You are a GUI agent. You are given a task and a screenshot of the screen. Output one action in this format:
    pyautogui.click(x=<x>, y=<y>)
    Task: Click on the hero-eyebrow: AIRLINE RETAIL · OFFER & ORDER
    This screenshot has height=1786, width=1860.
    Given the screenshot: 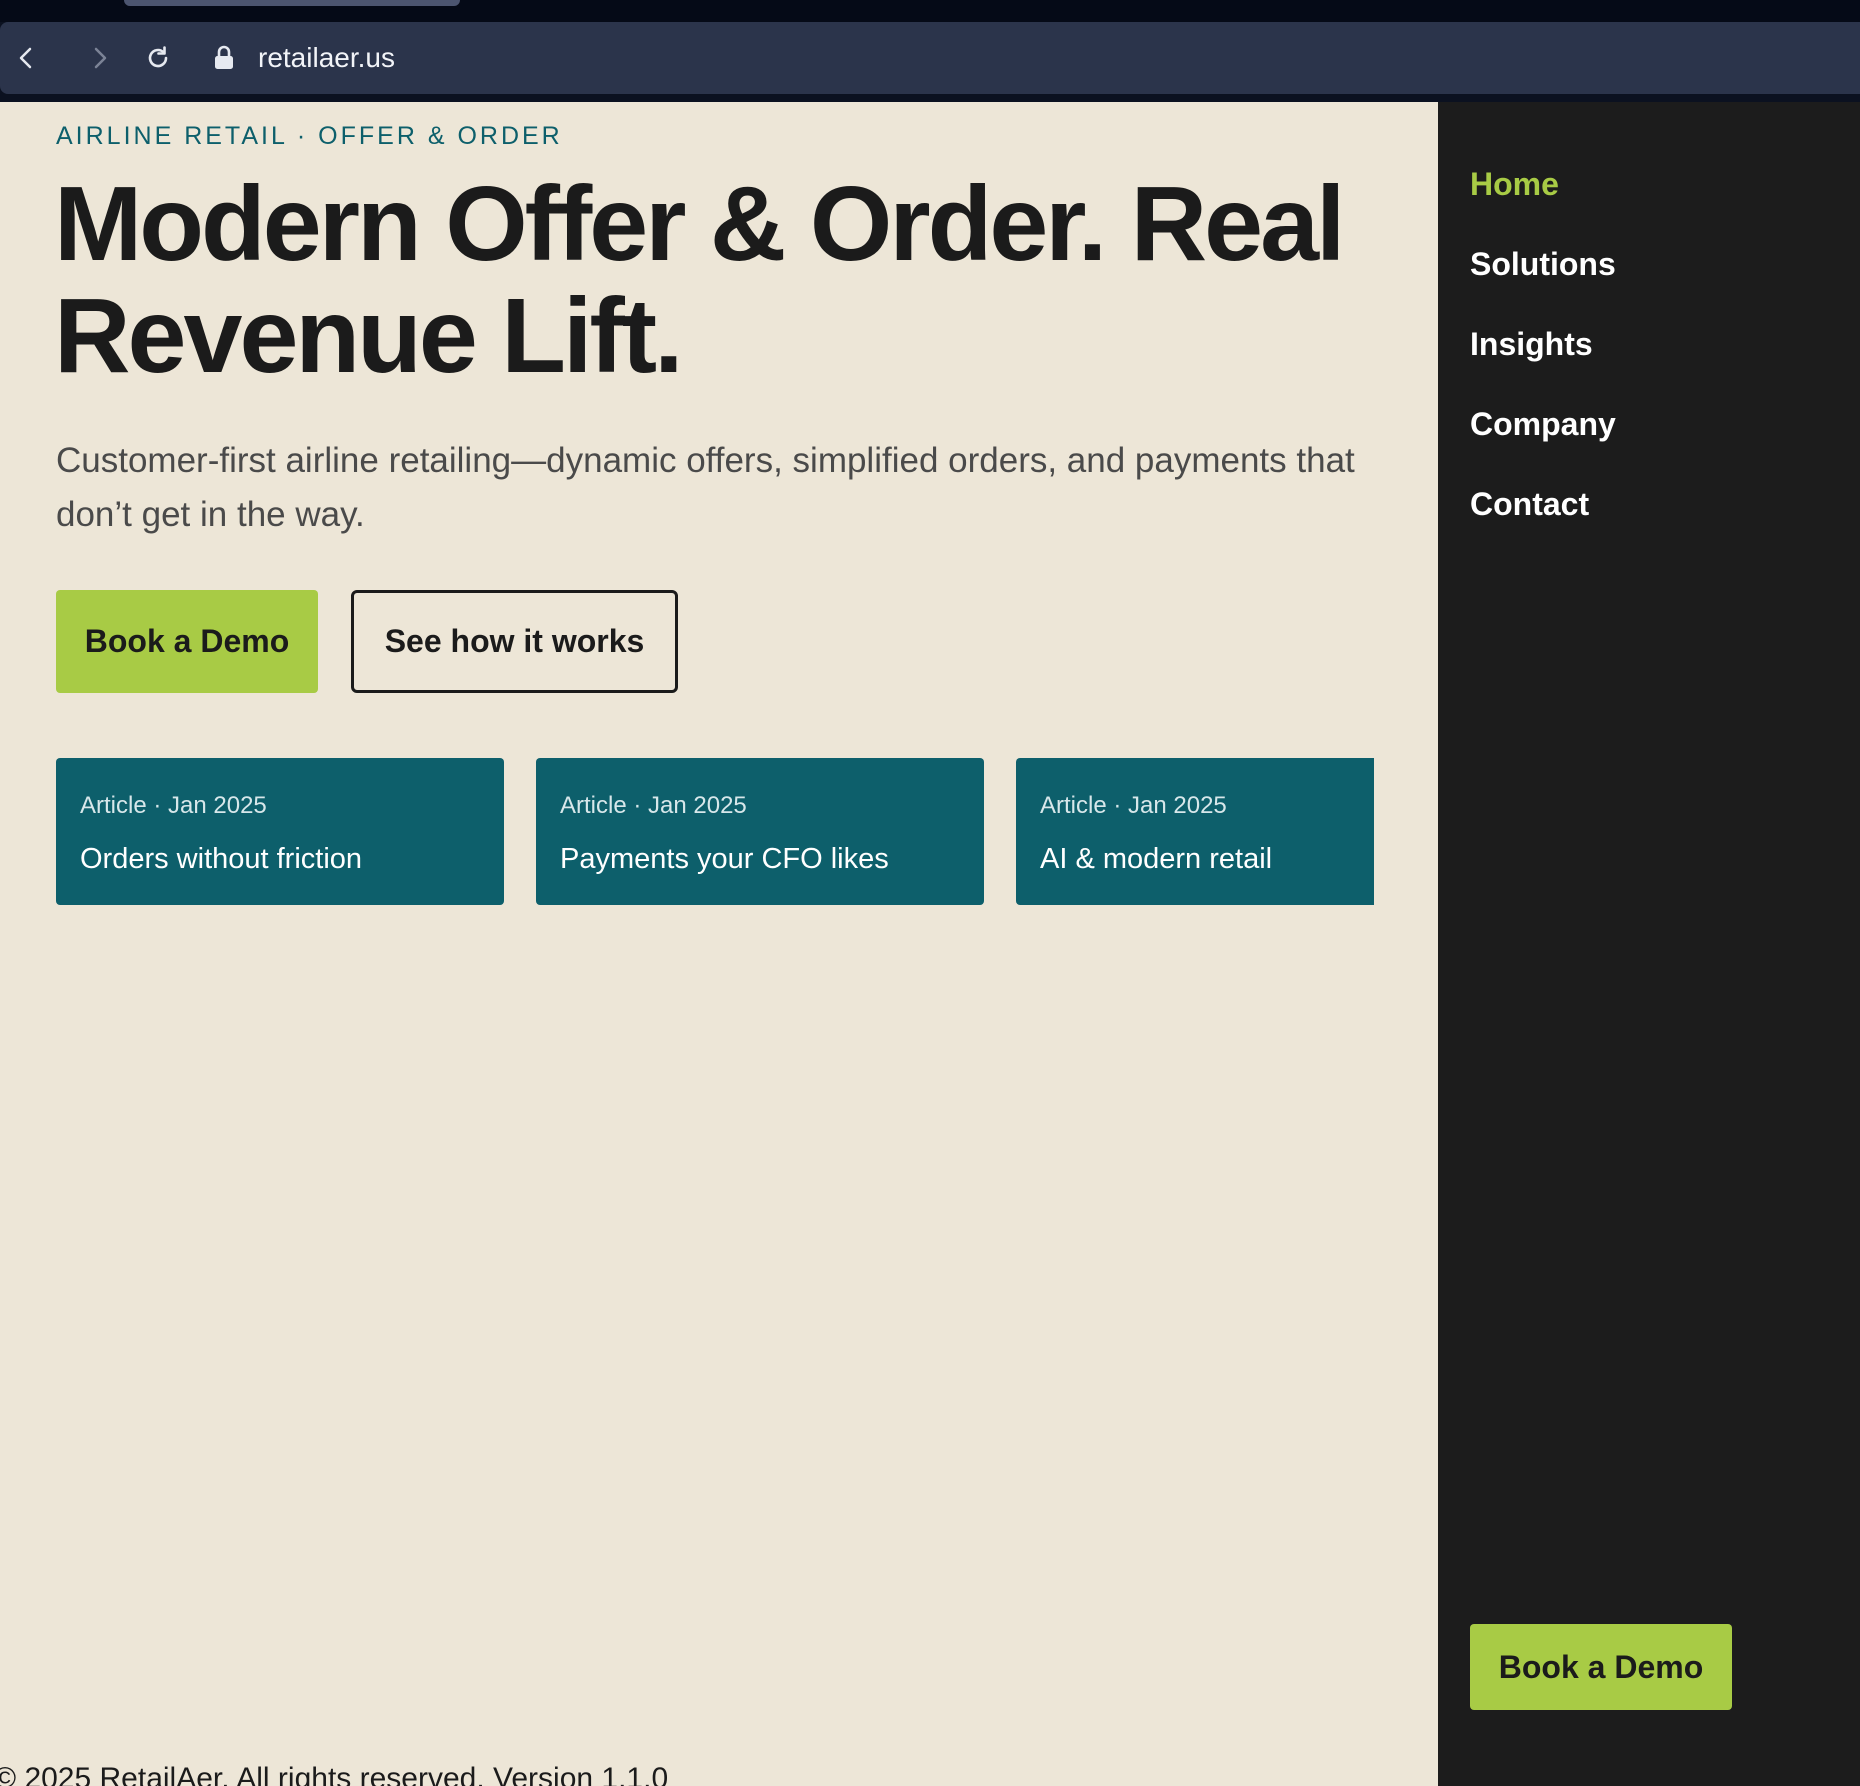 What is the action you would take?
    pyautogui.click(x=309, y=136)
    